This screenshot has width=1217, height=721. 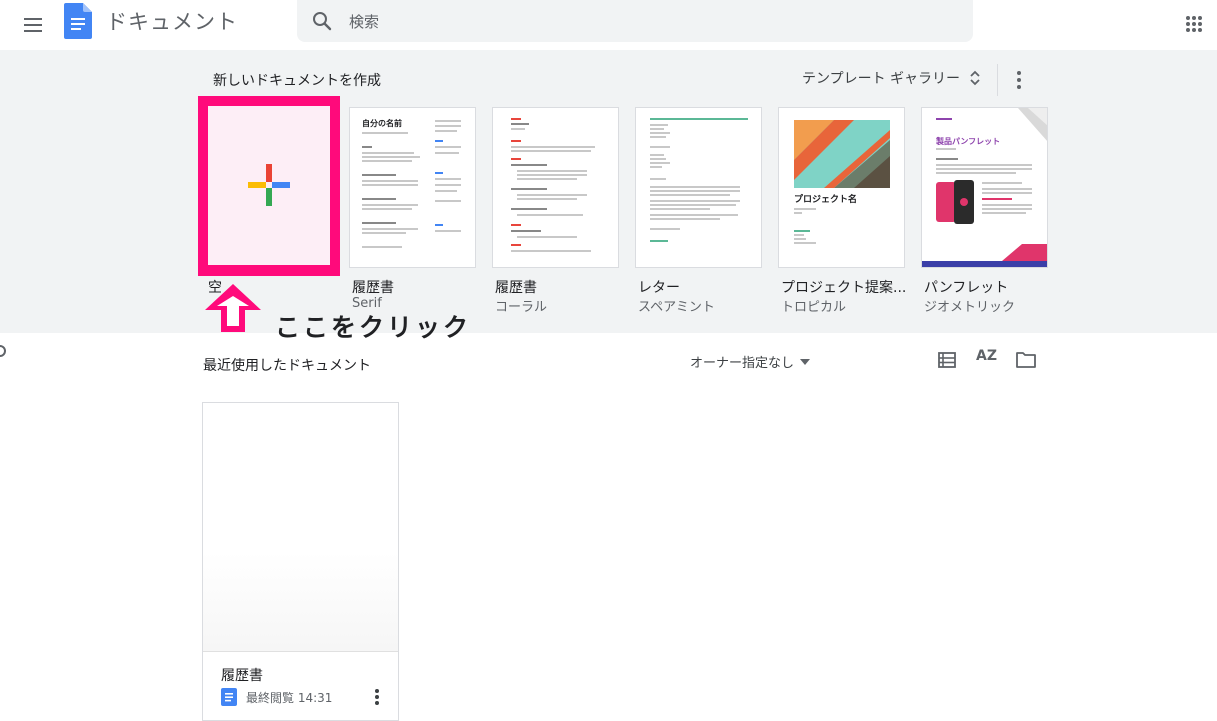 What do you see at coordinates (955, 202) in the screenshot?
I see `phone-image` at bounding box center [955, 202].